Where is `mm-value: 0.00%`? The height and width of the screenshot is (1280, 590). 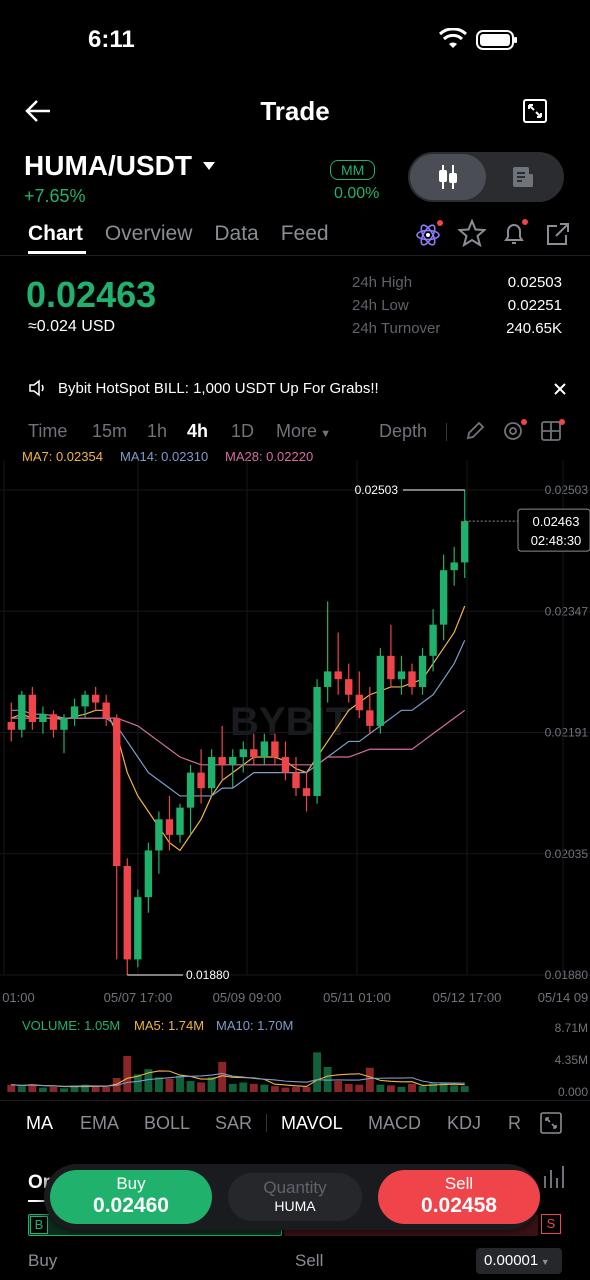
mm-value: 0.00% is located at coordinates (357, 193).